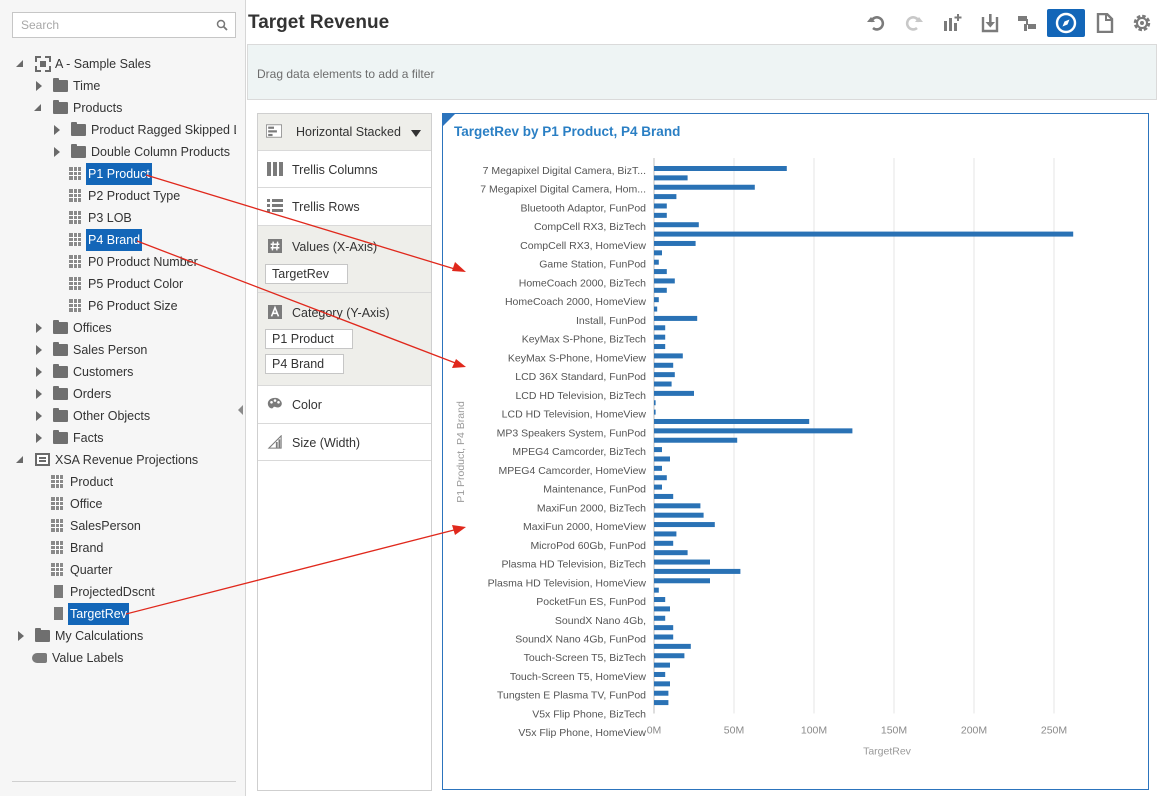  What do you see at coordinates (129, 614) in the screenshot?
I see `tree-node-xsa-targetrev: TargetRev` at bounding box center [129, 614].